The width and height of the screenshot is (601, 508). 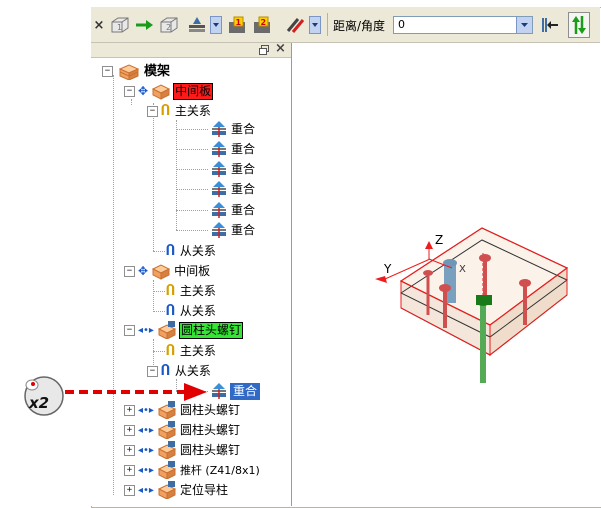 I want to click on float-window-icon, so click(x=264, y=49).